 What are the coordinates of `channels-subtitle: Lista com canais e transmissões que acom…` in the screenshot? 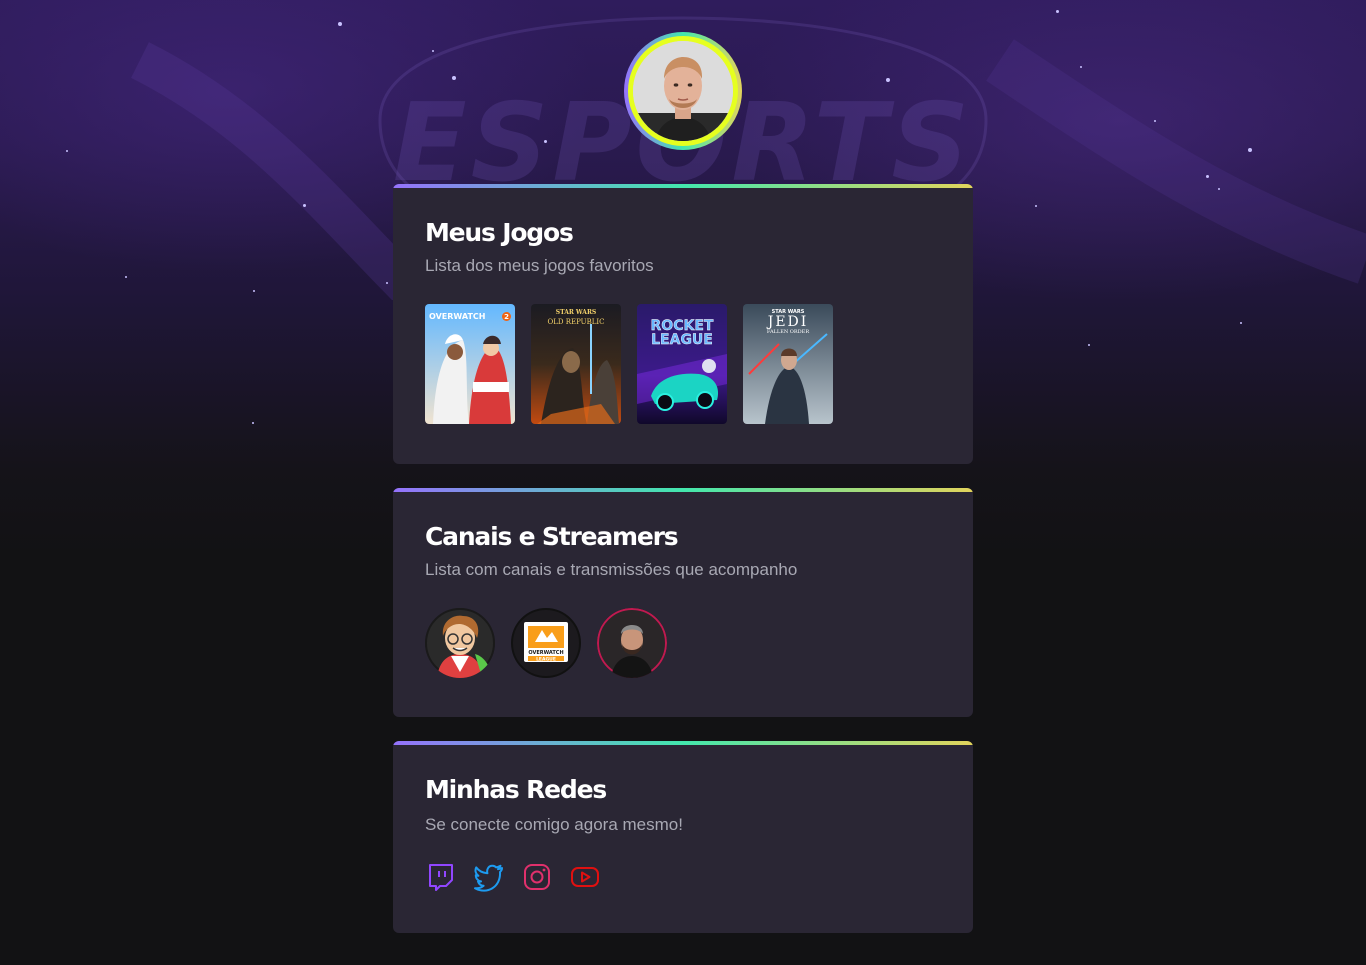 It's located at (611, 569).